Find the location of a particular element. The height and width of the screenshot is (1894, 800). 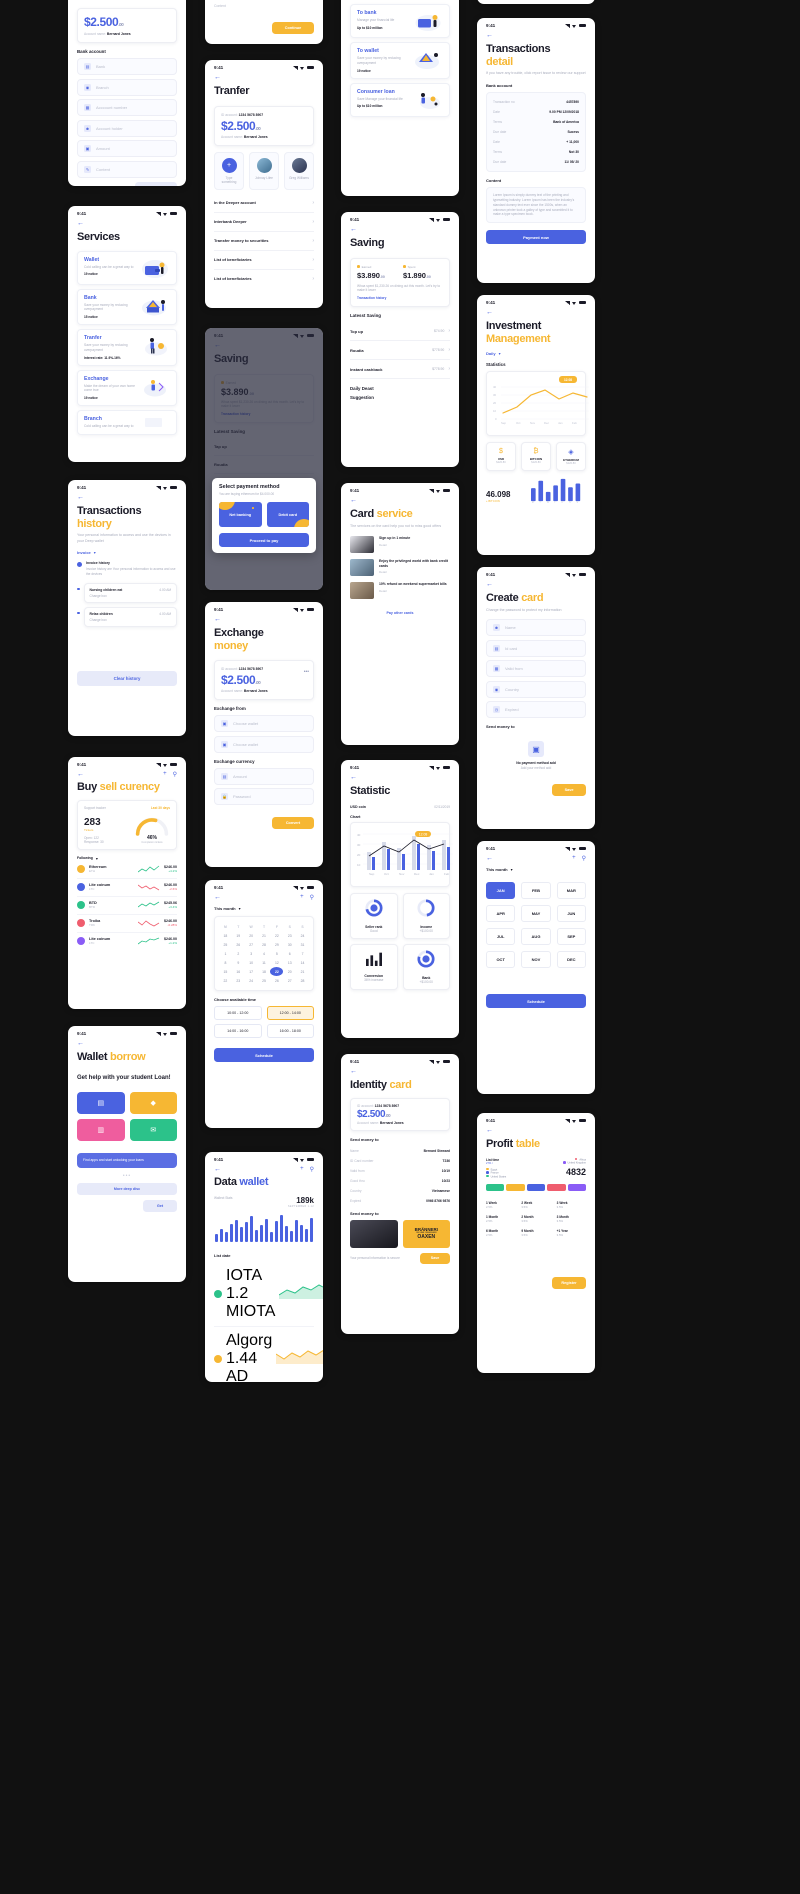

menu-item: Transfer money to securities › is located at coordinates (264, 241).